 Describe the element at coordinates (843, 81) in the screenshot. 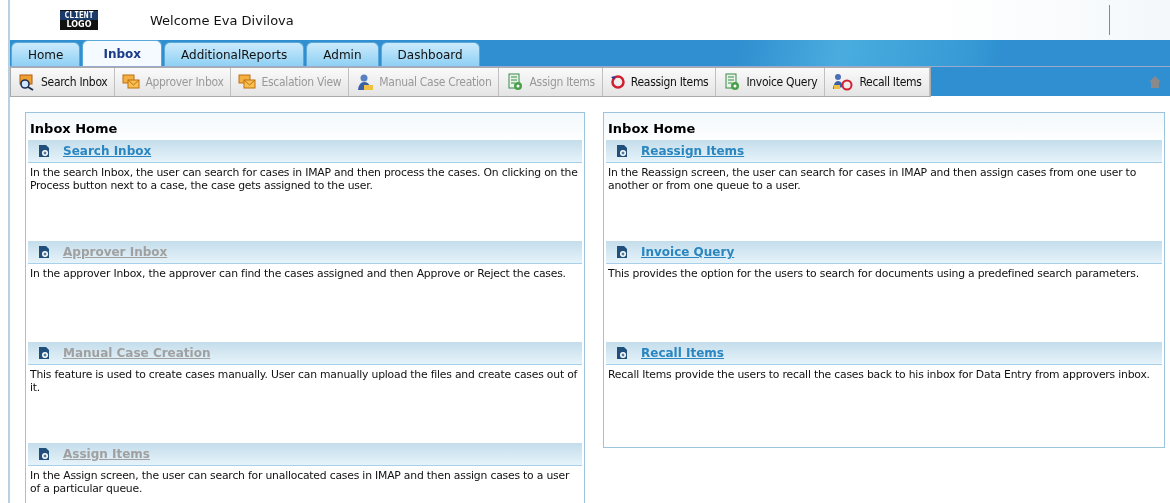

I see `person-refresh-icon` at that location.